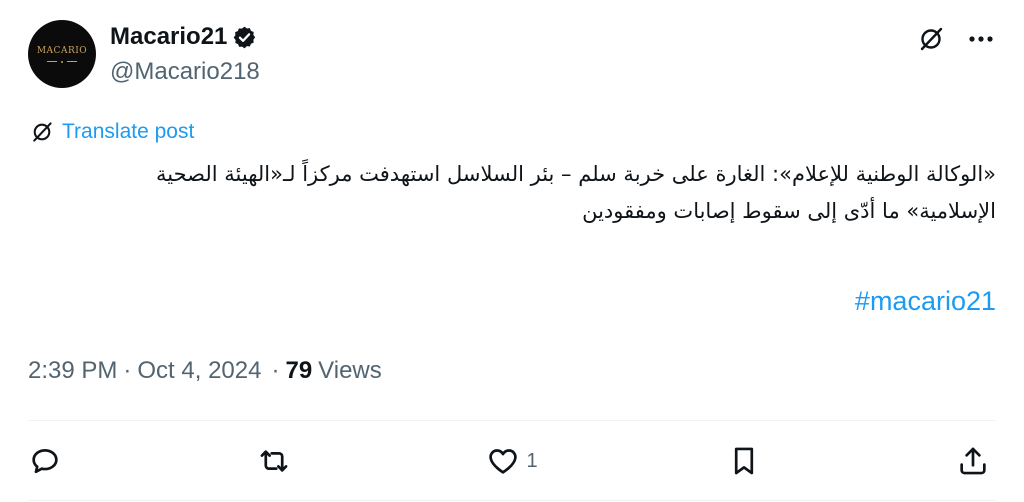  I want to click on like-button: 1, so click(512, 461).